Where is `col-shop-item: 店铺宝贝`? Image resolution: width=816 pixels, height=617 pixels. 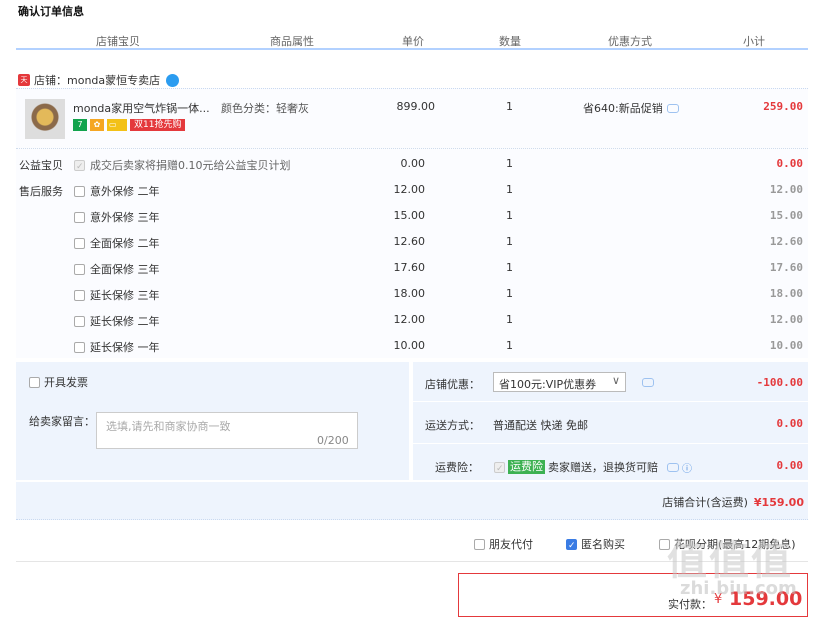 col-shop-item: 店铺宝贝 is located at coordinates (118, 41).